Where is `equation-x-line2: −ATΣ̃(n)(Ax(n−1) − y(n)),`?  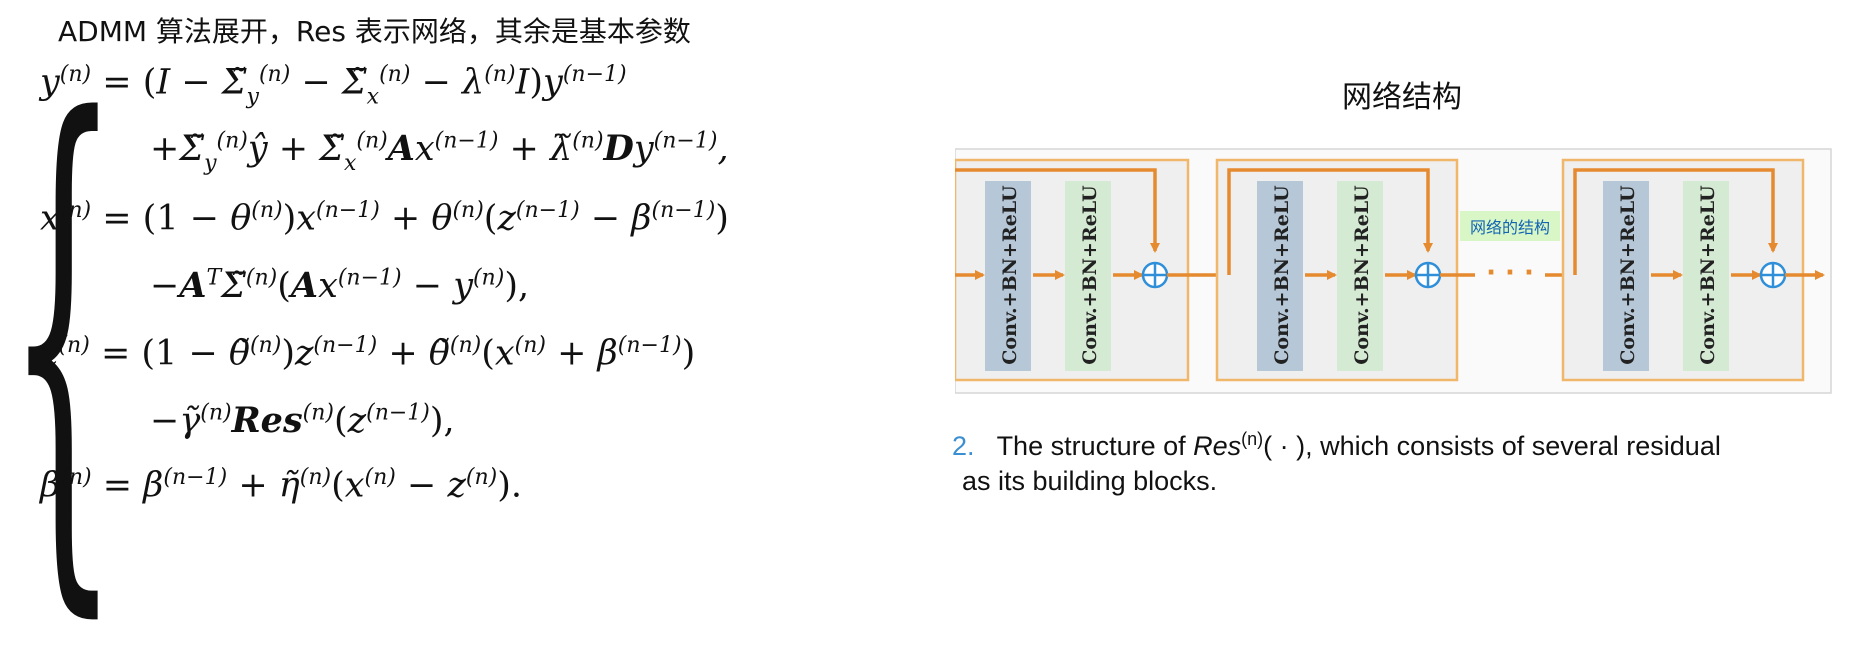 equation-x-line2: −ATΣ̃(n)(Ax(n−1) − y(n)), is located at coordinates (340, 285).